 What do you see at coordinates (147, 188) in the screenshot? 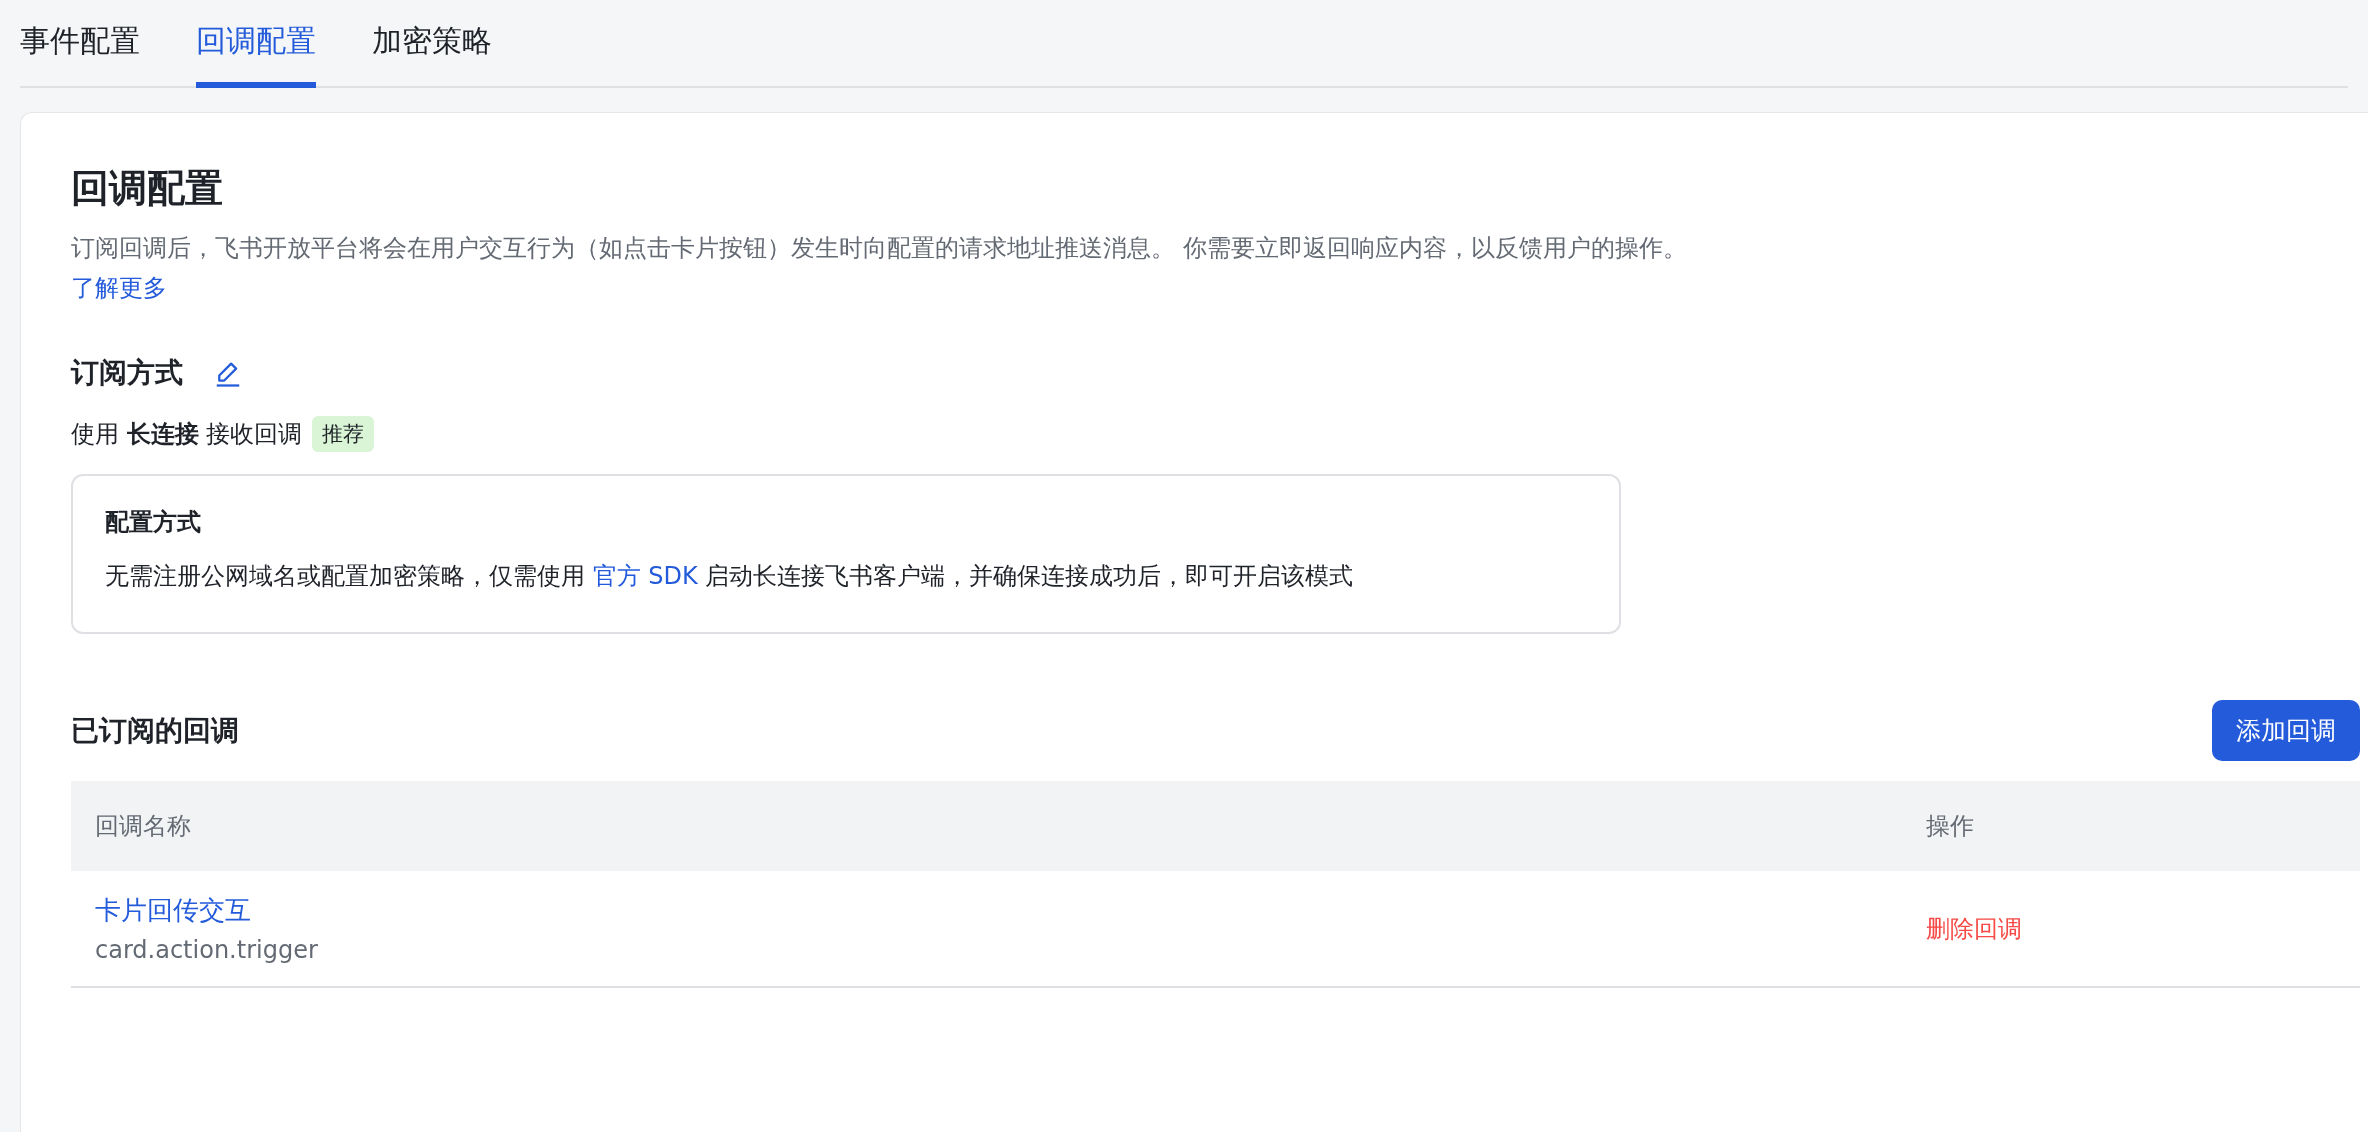
I see `page-title: 回调配置` at bounding box center [147, 188].